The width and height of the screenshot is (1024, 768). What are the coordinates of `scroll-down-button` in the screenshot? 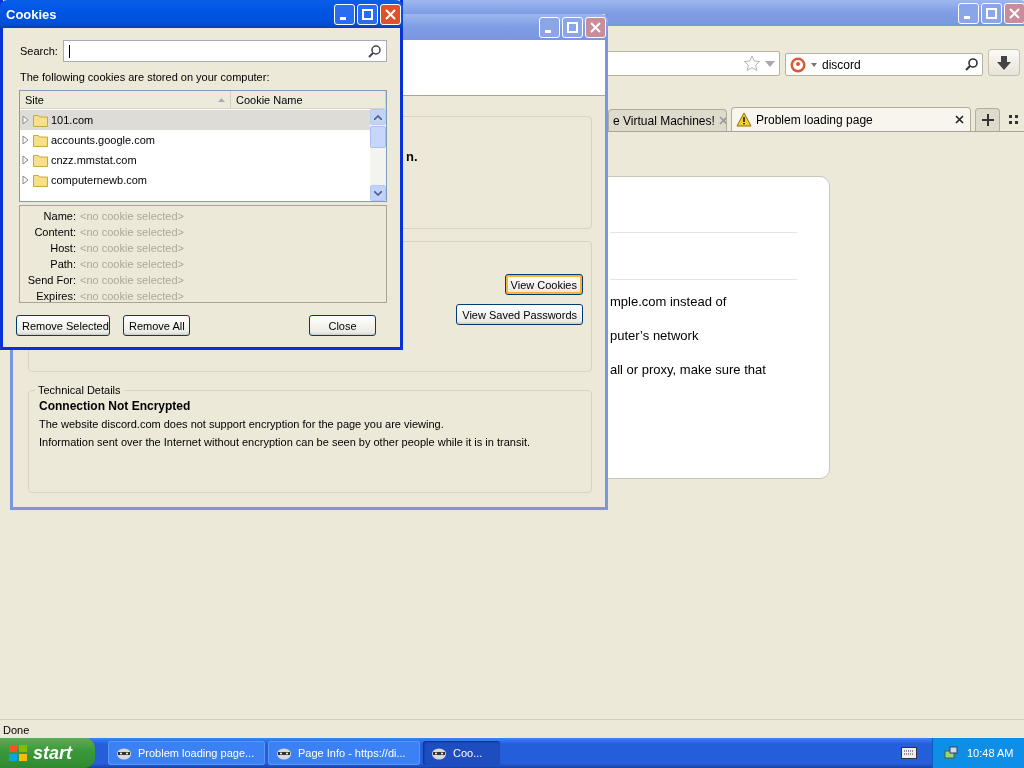 It's located at (378, 193).